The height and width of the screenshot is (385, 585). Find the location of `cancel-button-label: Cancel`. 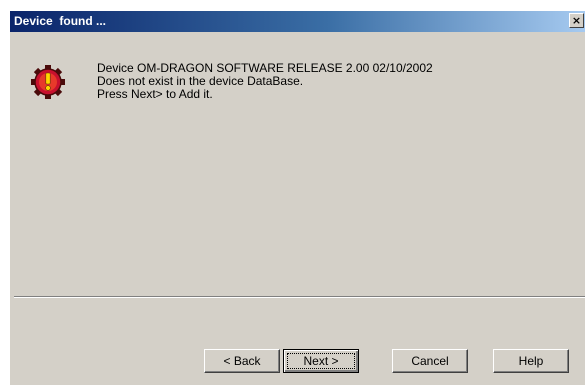

cancel-button-label: Cancel is located at coordinates (430, 361).